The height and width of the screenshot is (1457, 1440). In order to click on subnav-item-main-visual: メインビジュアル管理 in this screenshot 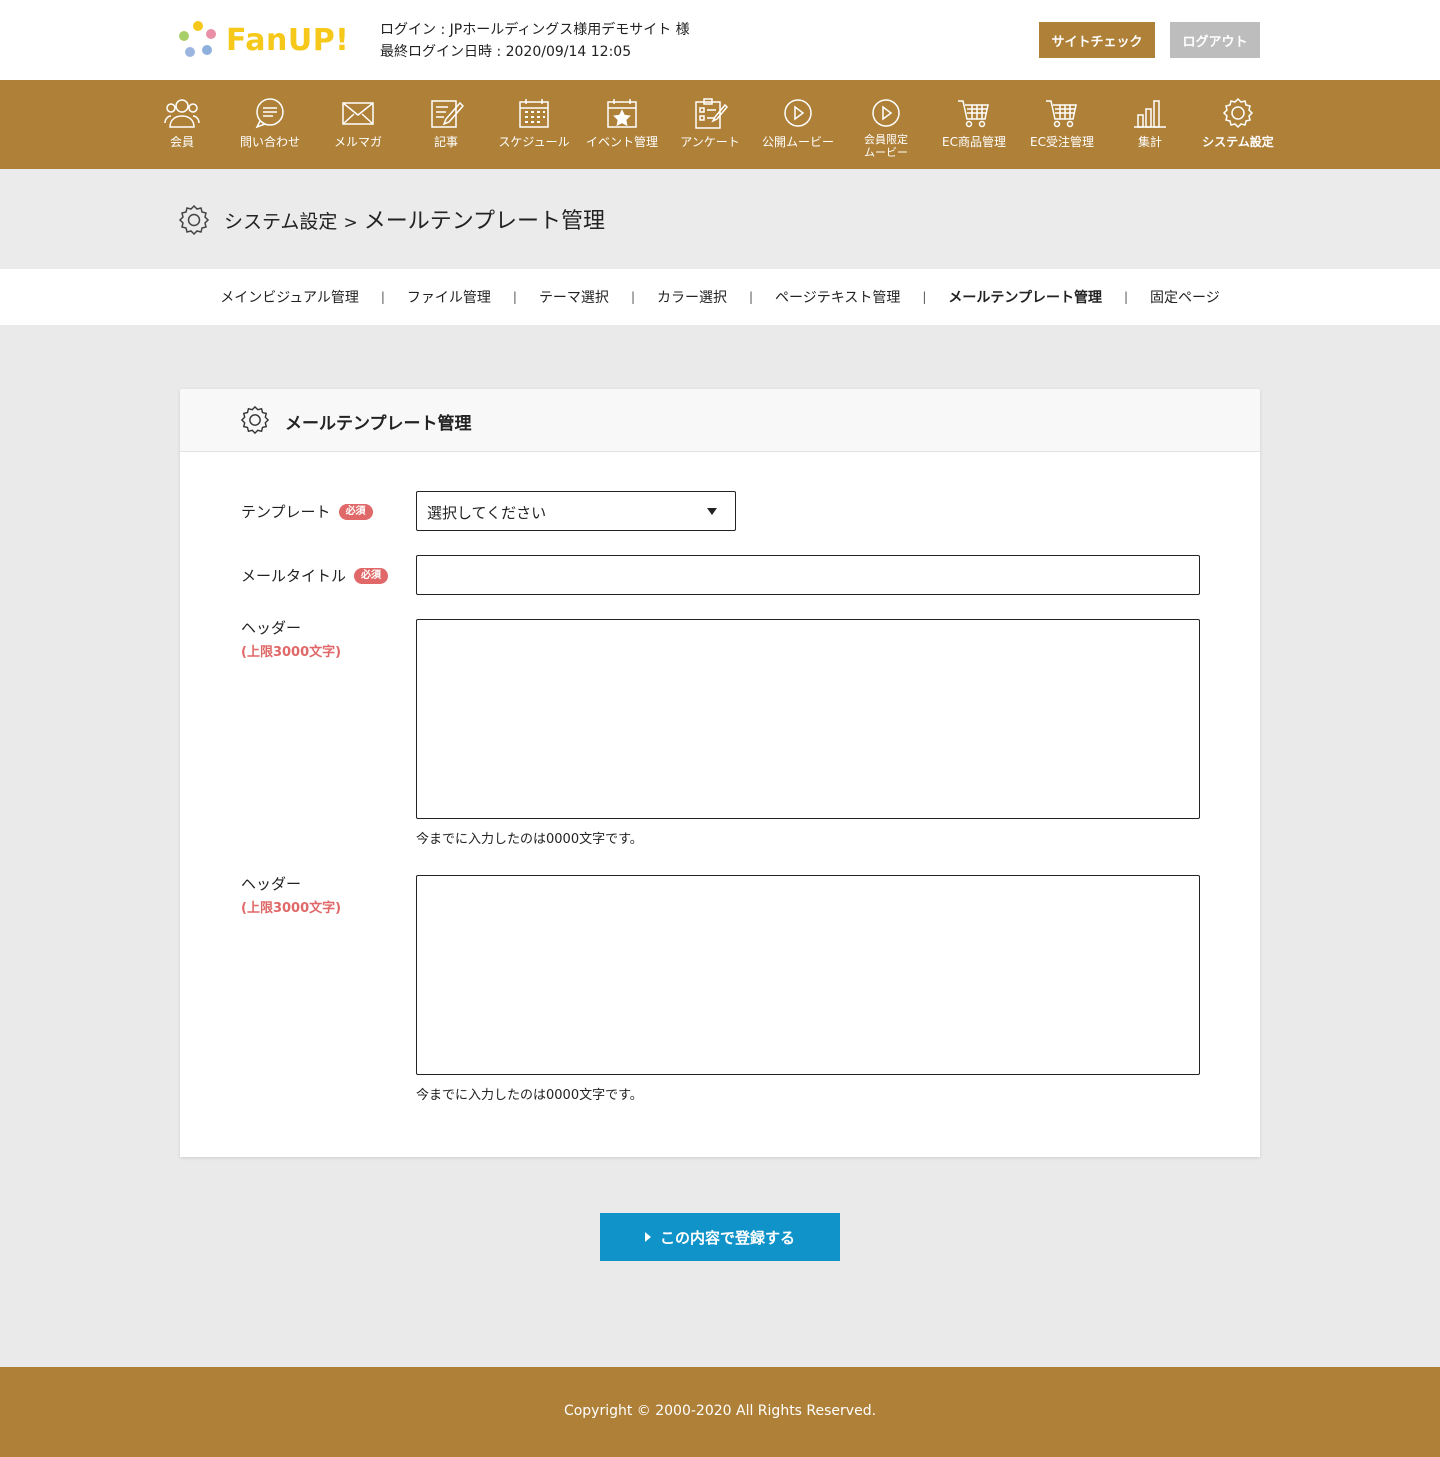, I will do `click(289, 297)`.